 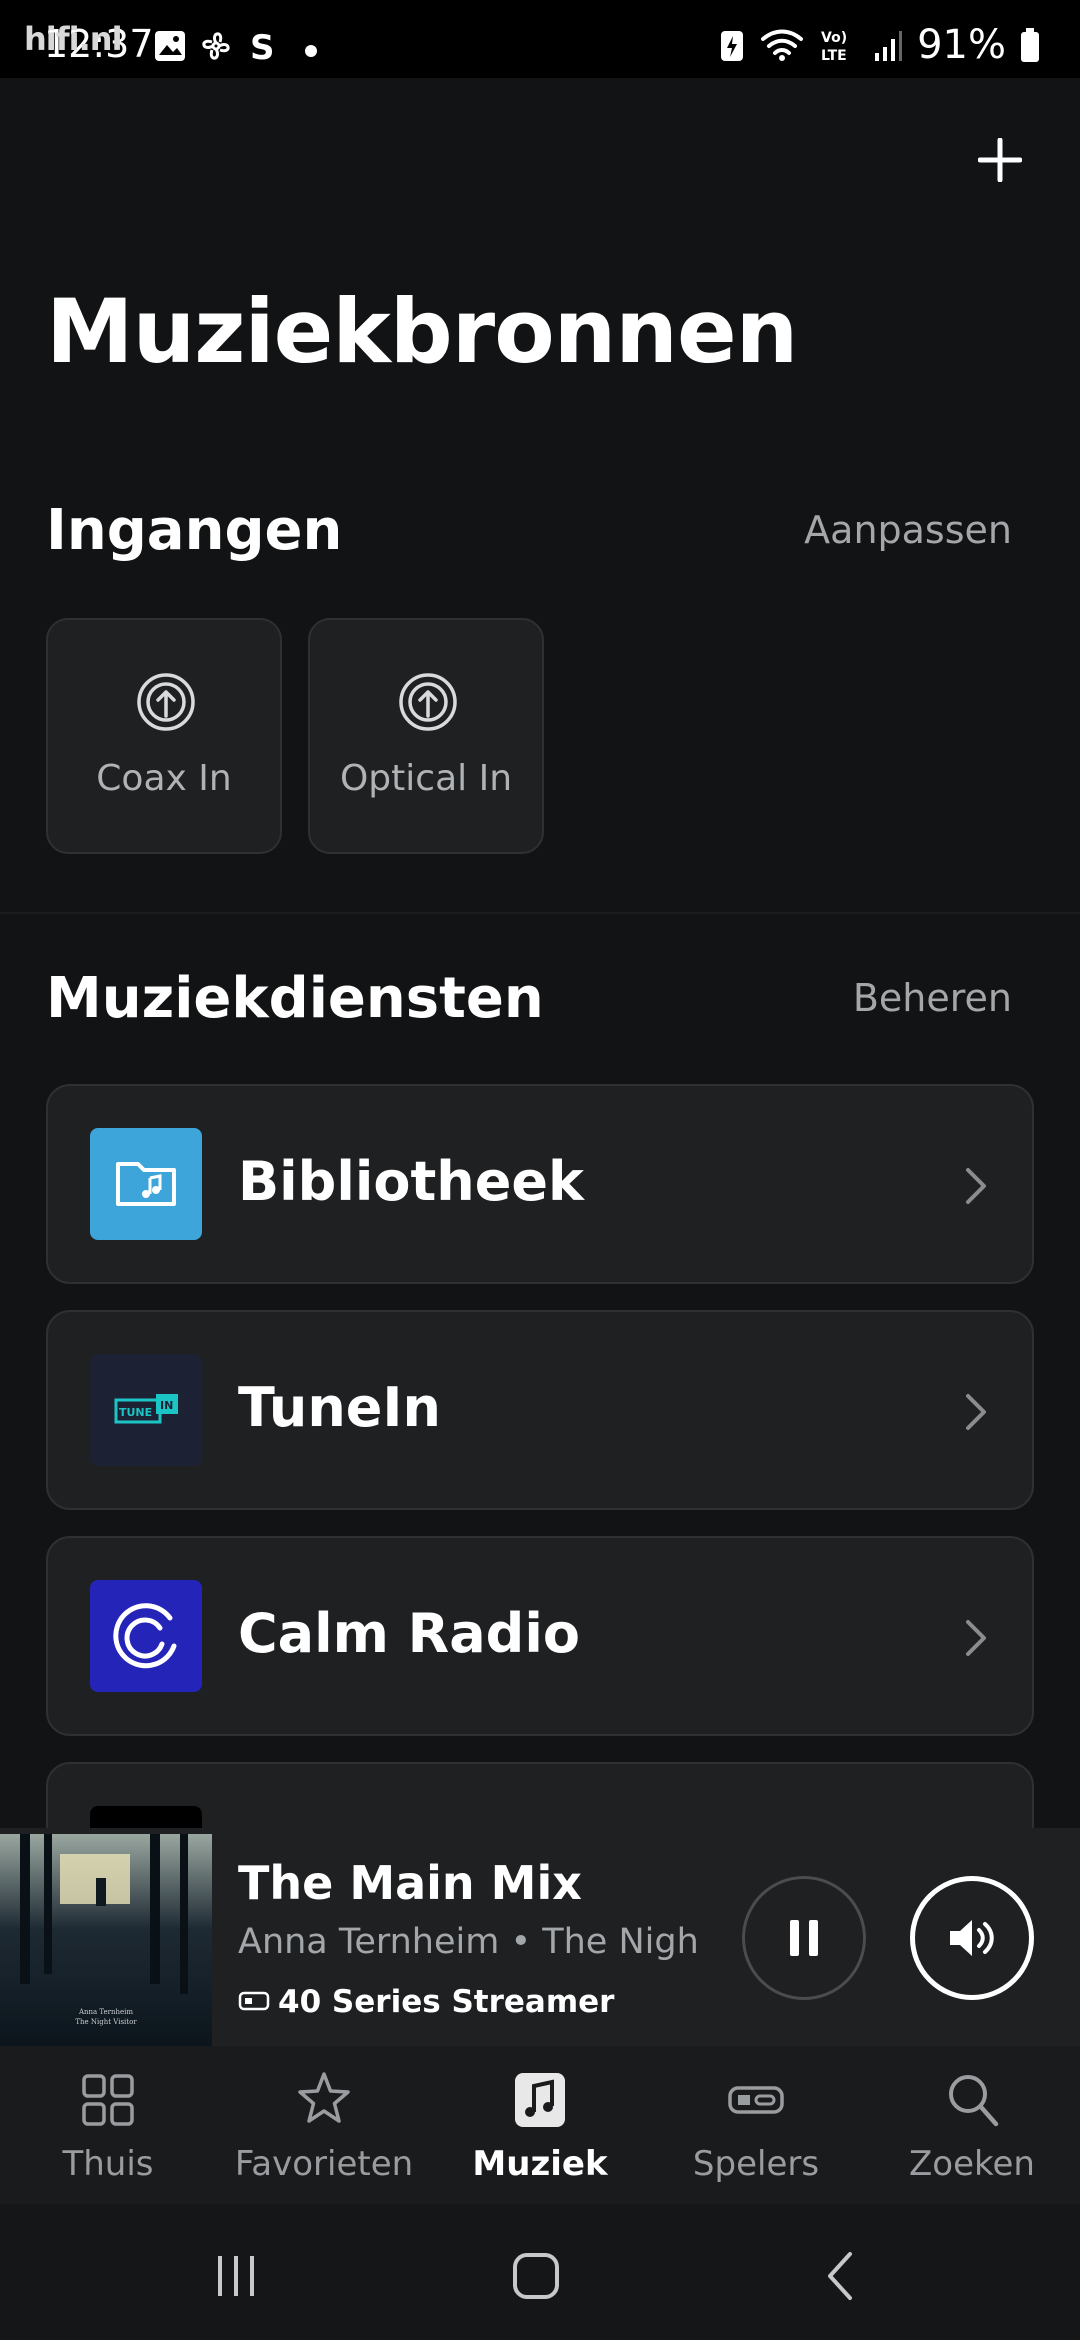 I want to click on svg-text: S, so click(x=262, y=46).